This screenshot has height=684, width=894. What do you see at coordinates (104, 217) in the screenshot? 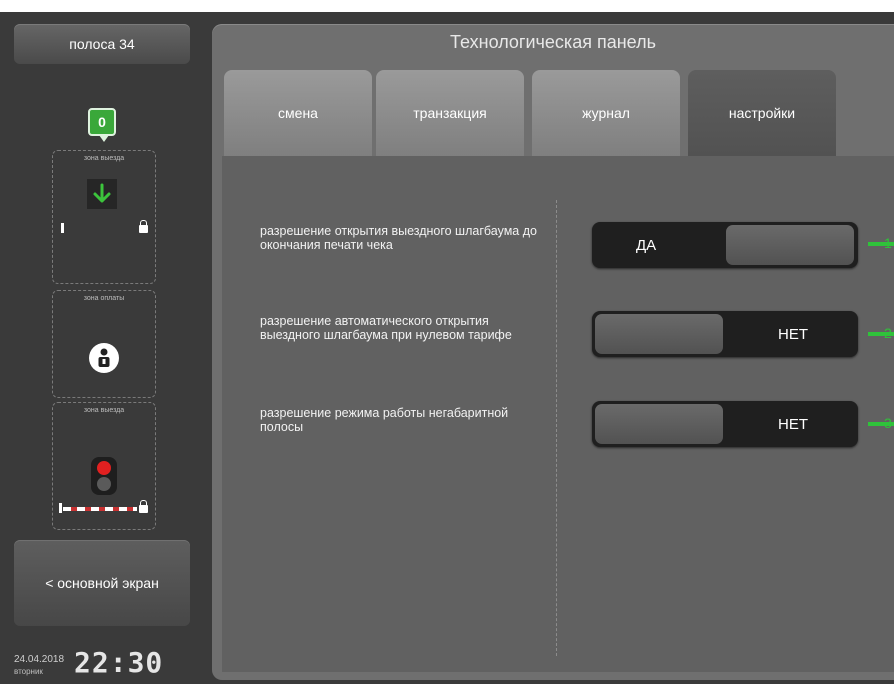
I see `exit-zone-top: зона выезда` at bounding box center [104, 217].